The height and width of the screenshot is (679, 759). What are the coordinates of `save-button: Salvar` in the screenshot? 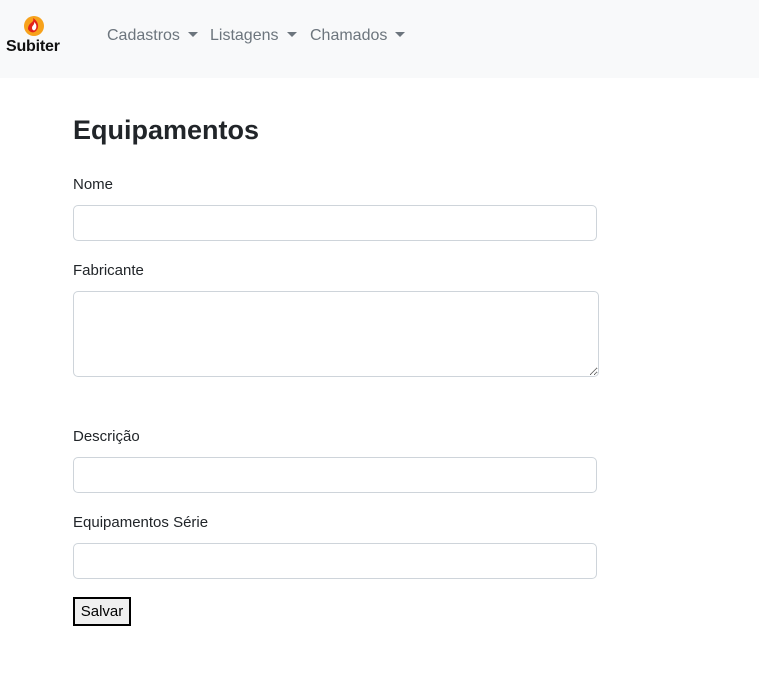 It's located at (102, 611).